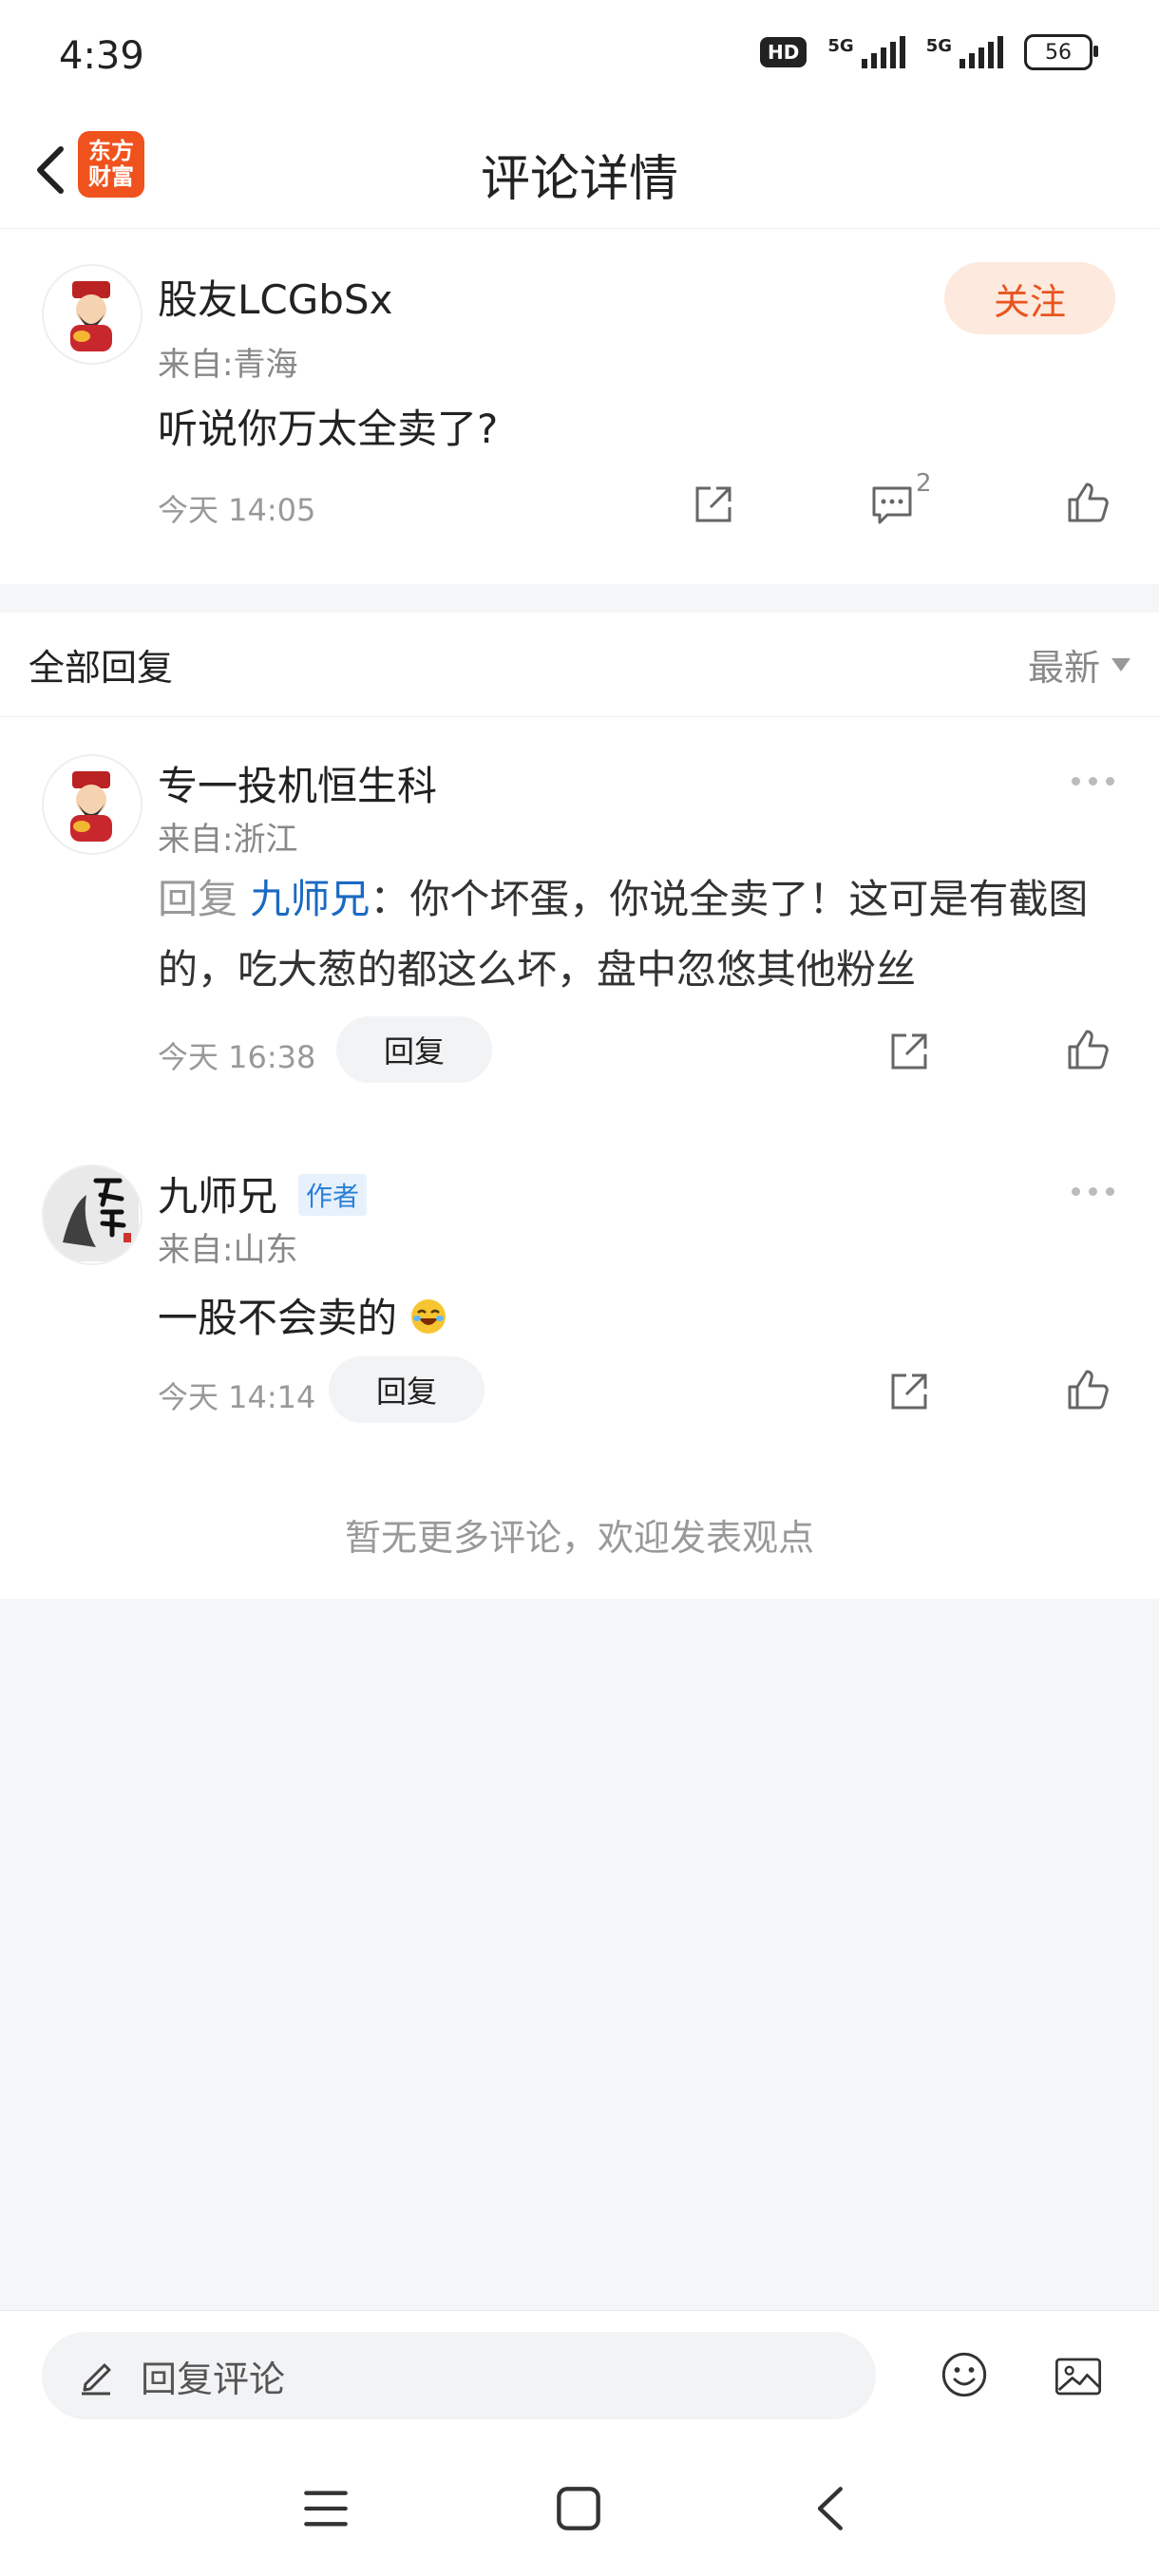 The height and width of the screenshot is (2576, 1159). What do you see at coordinates (101, 668) in the screenshot?
I see `all-replies-heading: 全部回复` at bounding box center [101, 668].